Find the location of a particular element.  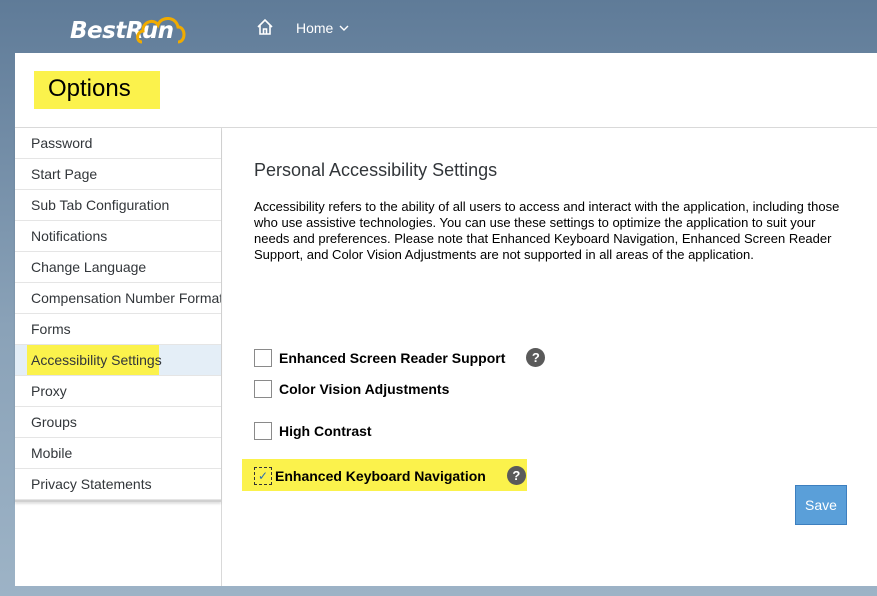

page-title: Options is located at coordinates (89, 88).